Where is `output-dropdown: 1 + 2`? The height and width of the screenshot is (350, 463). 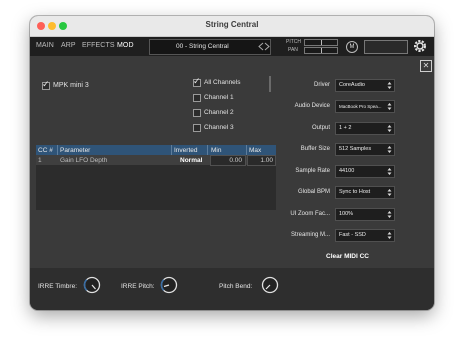 output-dropdown: 1 + 2 is located at coordinates (365, 128).